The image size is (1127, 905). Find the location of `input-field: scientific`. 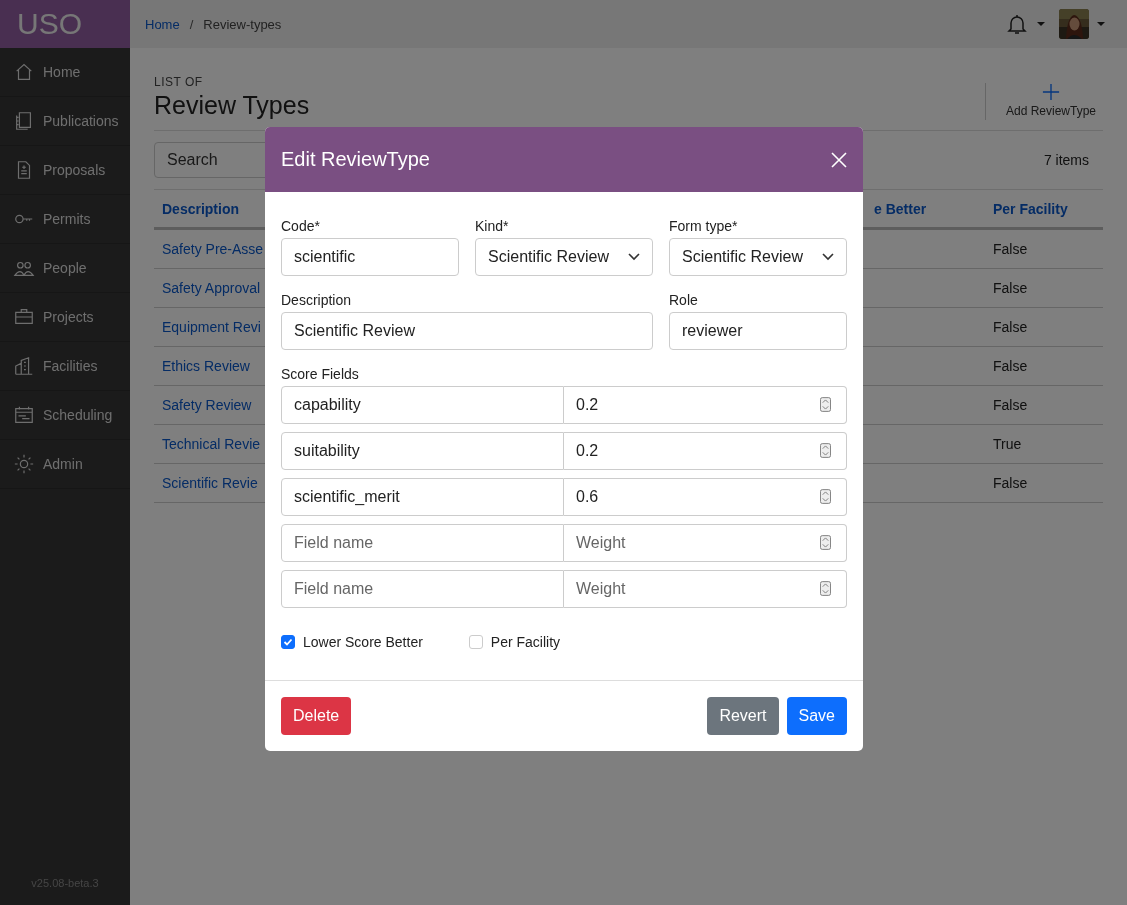

input-field: scientific is located at coordinates (370, 257).